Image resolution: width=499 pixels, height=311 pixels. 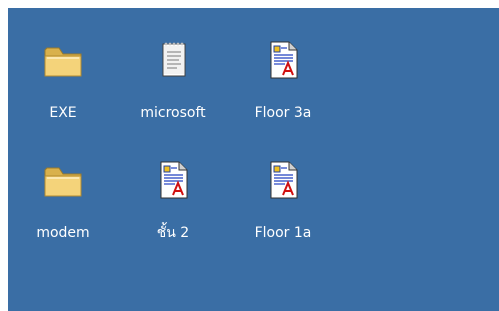 I want to click on desktop-icon-exe: EXE, so click(x=63, y=68).